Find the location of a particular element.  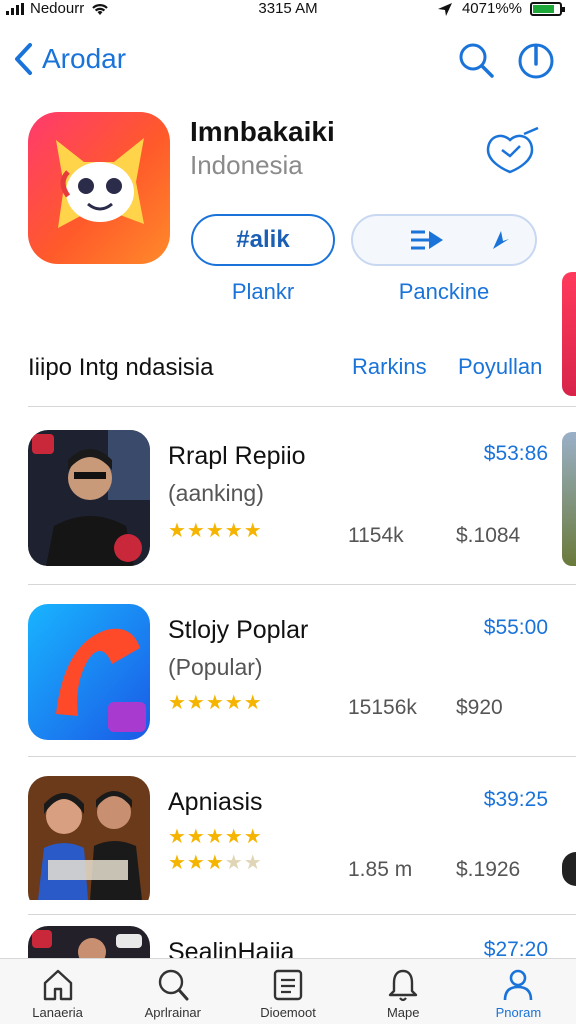

row-price: $53:86 is located at coordinates (516, 454).